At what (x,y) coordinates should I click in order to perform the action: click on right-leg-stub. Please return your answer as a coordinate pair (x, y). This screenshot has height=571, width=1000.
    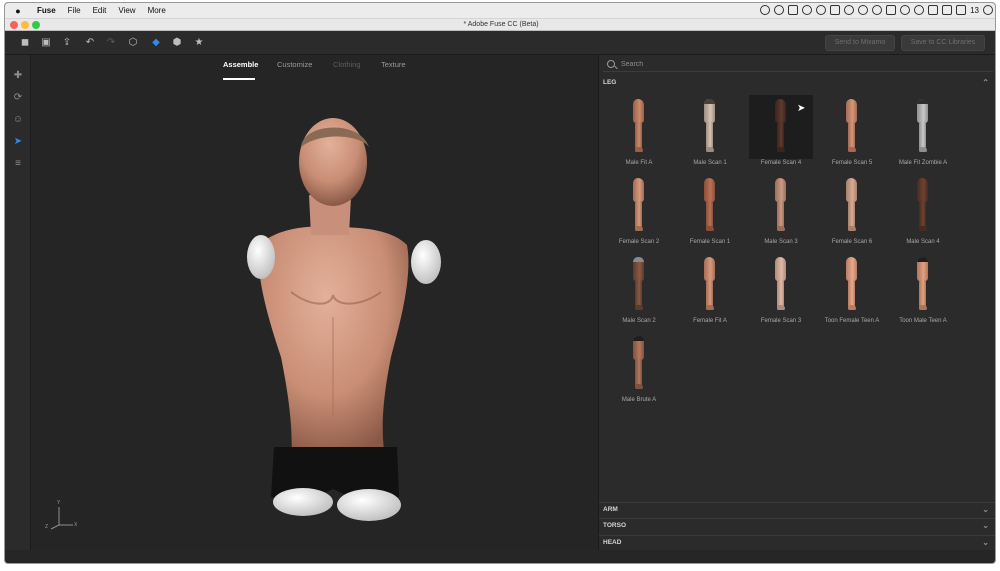
    Looking at the image, I should click on (369, 505).